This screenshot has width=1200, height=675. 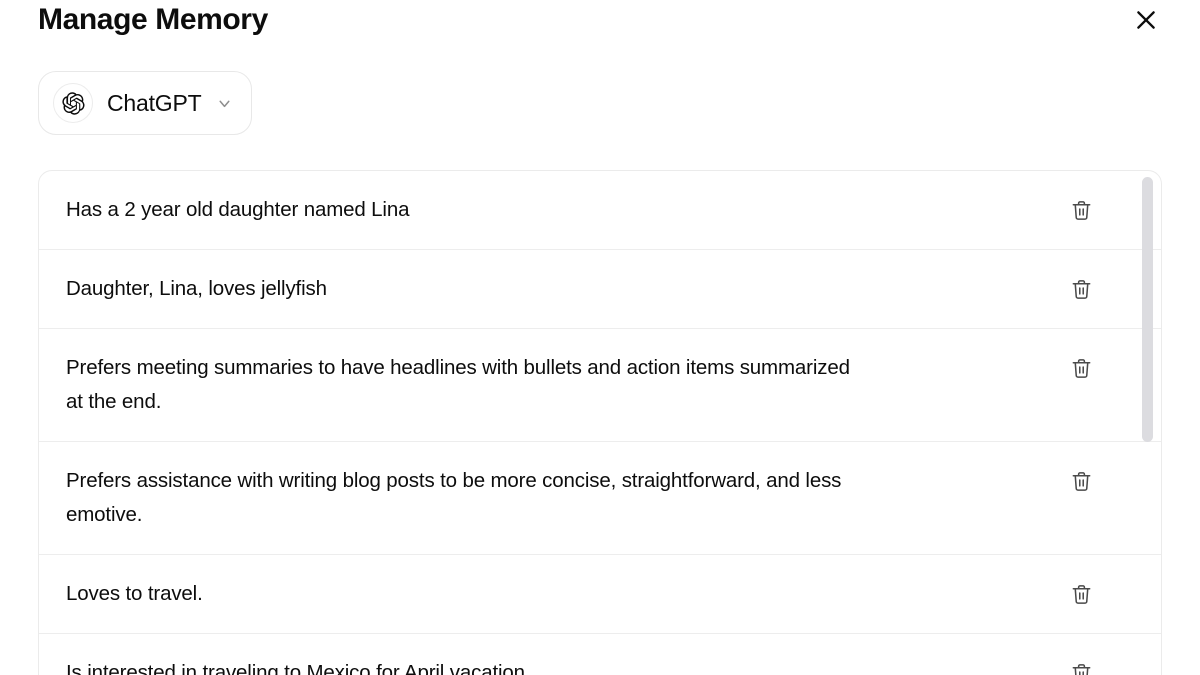 I want to click on close-icon, so click(x=1146, y=20).